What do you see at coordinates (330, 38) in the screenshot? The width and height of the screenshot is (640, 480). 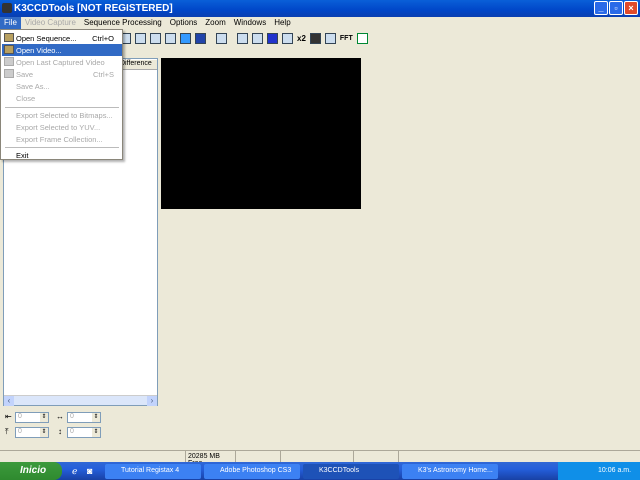 I see `grid-tool-icon` at bounding box center [330, 38].